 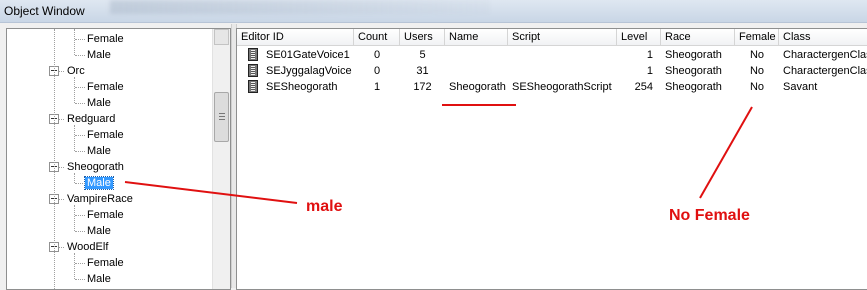 I want to click on table-cell: 0, so click(x=377, y=71).